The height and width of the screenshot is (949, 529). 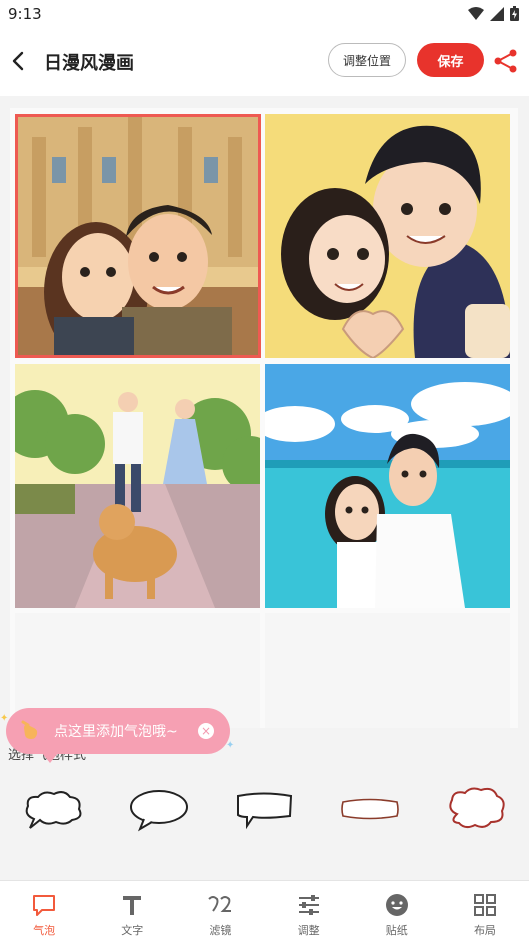 I want to click on rect-bubble-icon, so click(x=265, y=811).